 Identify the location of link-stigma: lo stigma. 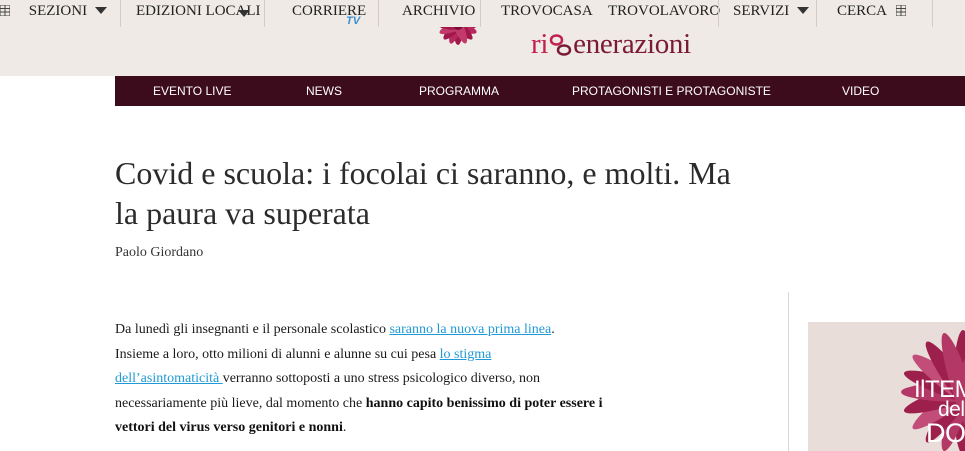
(466, 354).